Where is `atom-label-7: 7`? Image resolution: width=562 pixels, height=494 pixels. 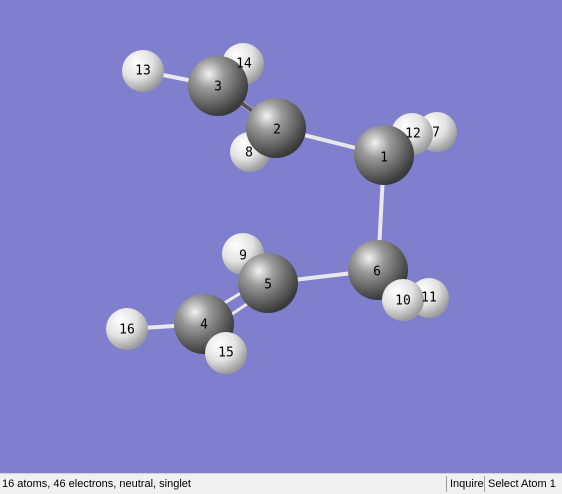
atom-label-7: 7 is located at coordinates (436, 133).